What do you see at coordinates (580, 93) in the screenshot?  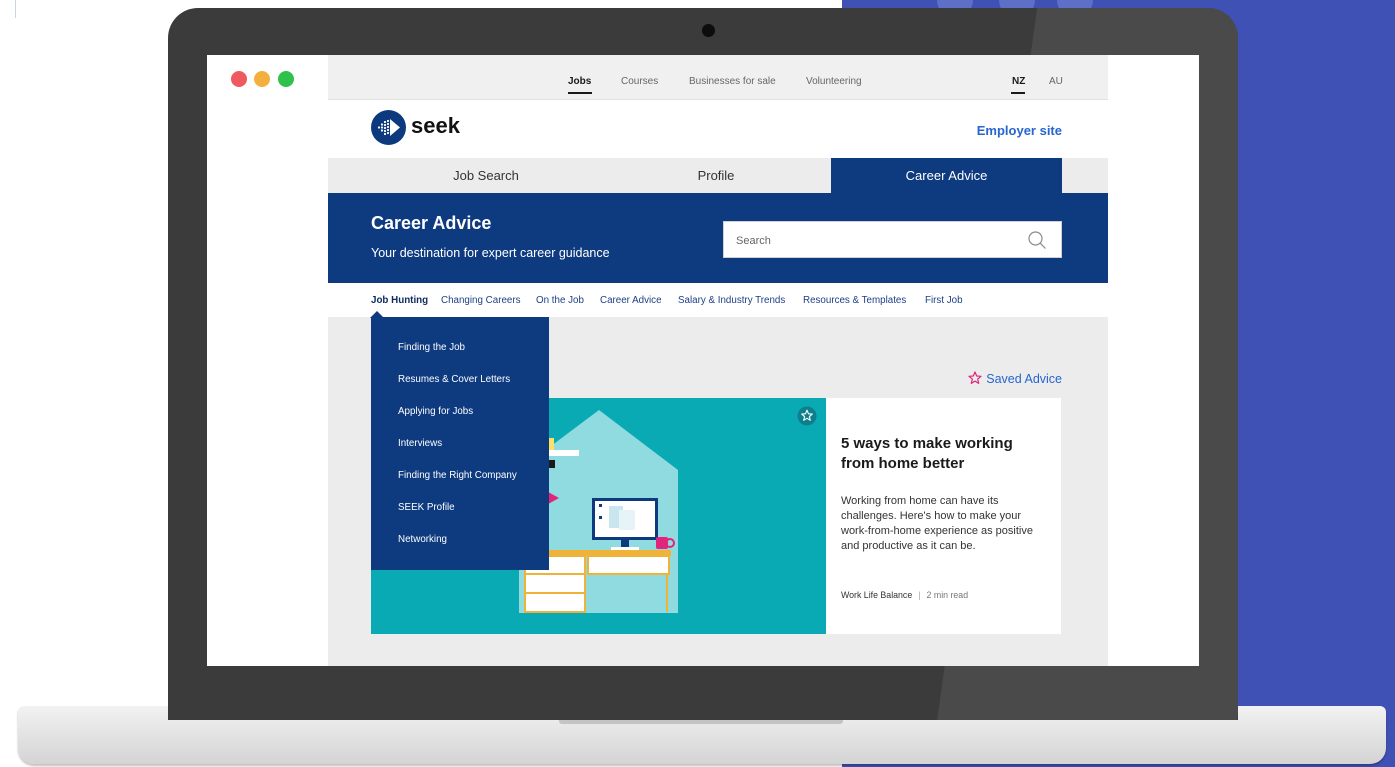 I see `active-top-nav-indicator` at bounding box center [580, 93].